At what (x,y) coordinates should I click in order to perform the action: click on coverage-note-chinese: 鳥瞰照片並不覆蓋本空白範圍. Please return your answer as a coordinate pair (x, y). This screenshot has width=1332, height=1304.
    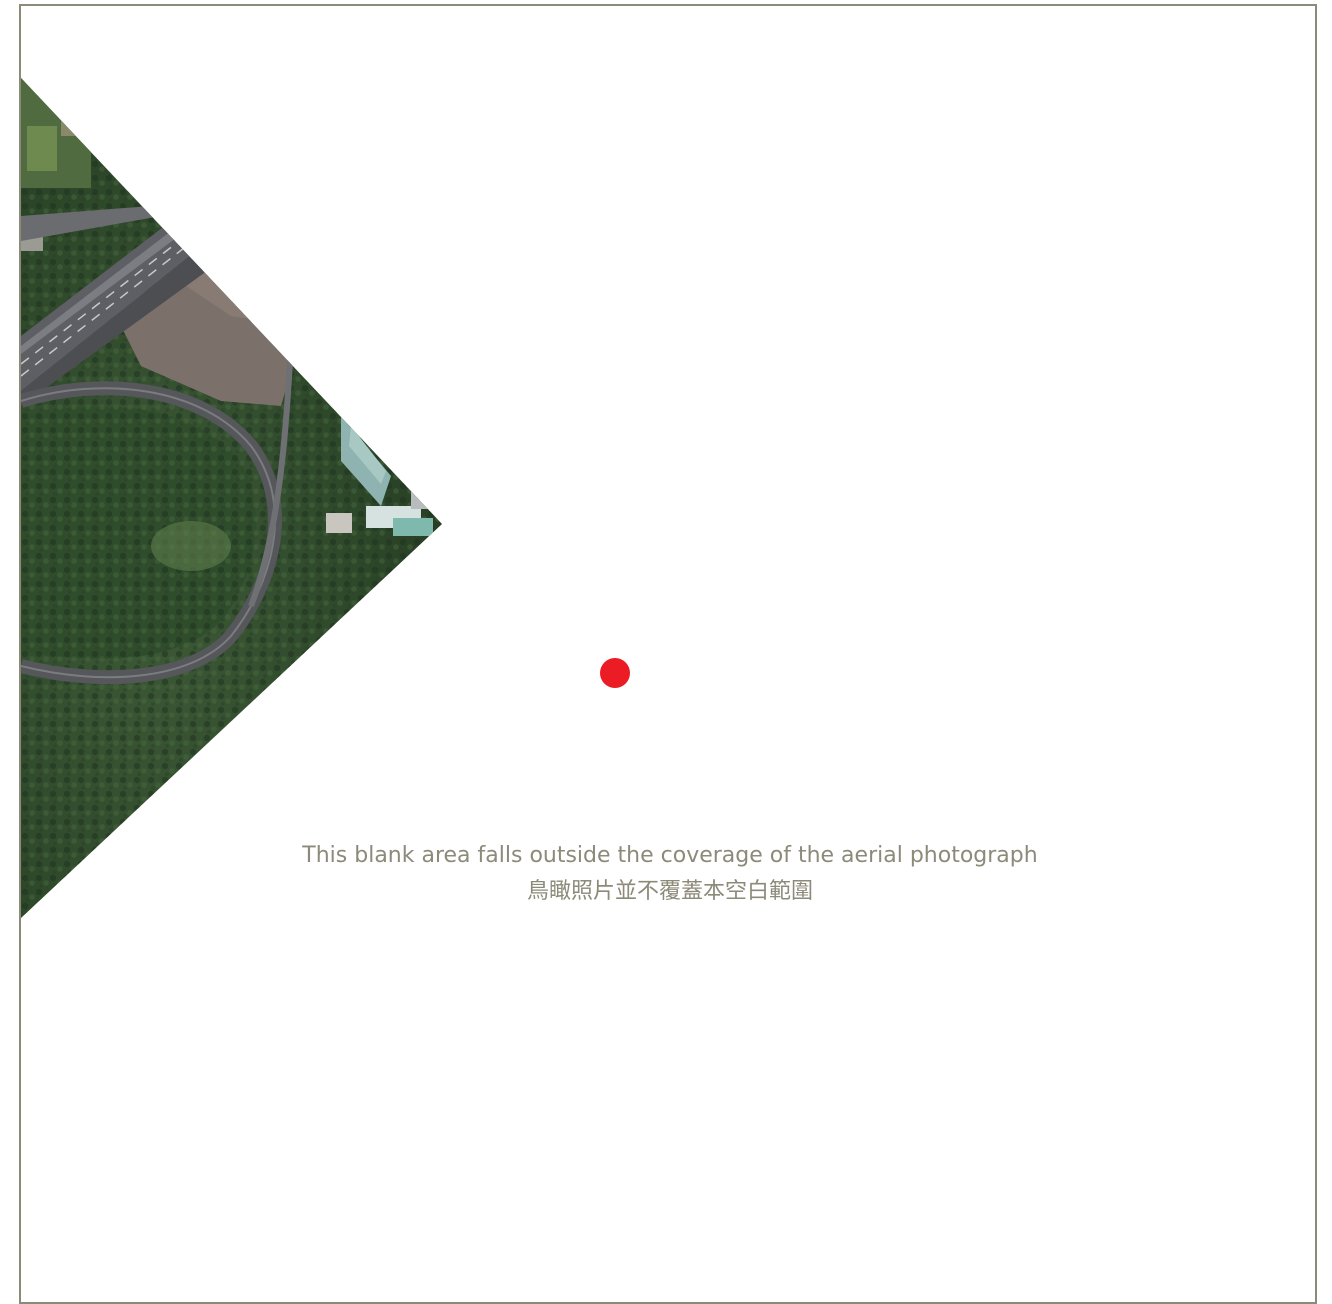
    Looking at the image, I should click on (669, 891).